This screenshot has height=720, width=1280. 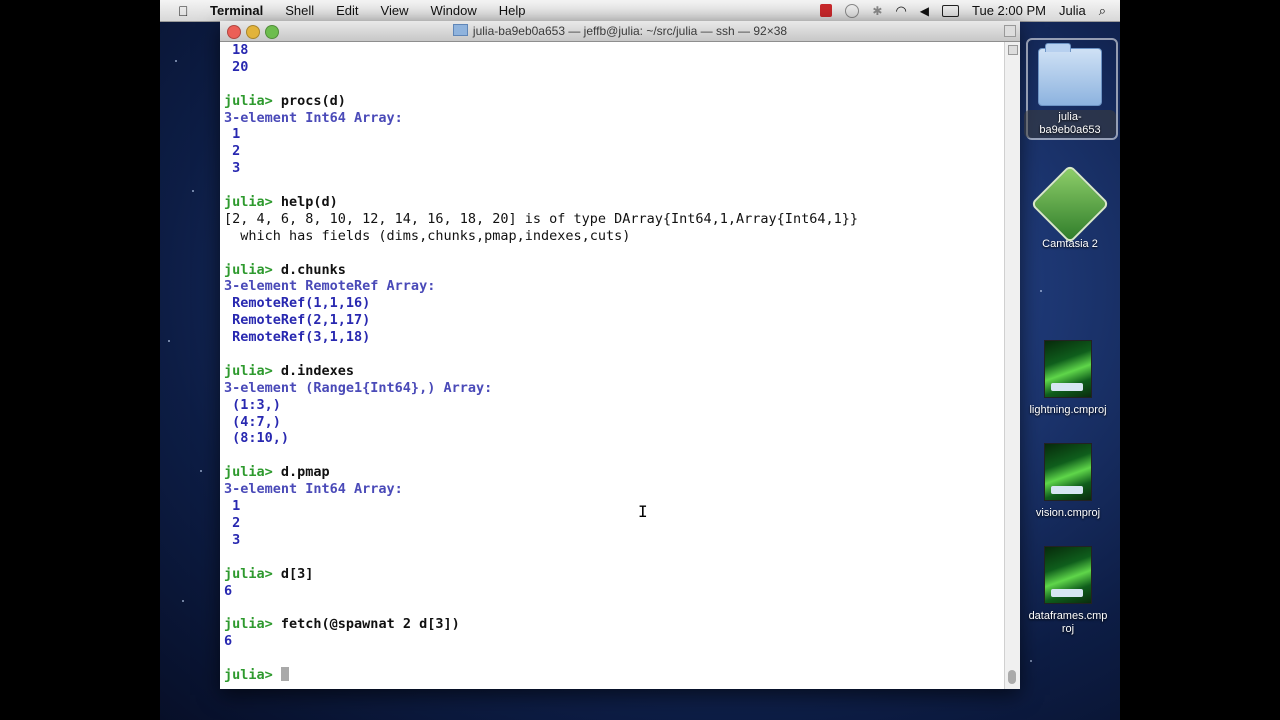 What do you see at coordinates (297, 337) in the screenshot?
I see `terminal-output-line: RemoteRef(3,1,18)` at bounding box center [297, 337].